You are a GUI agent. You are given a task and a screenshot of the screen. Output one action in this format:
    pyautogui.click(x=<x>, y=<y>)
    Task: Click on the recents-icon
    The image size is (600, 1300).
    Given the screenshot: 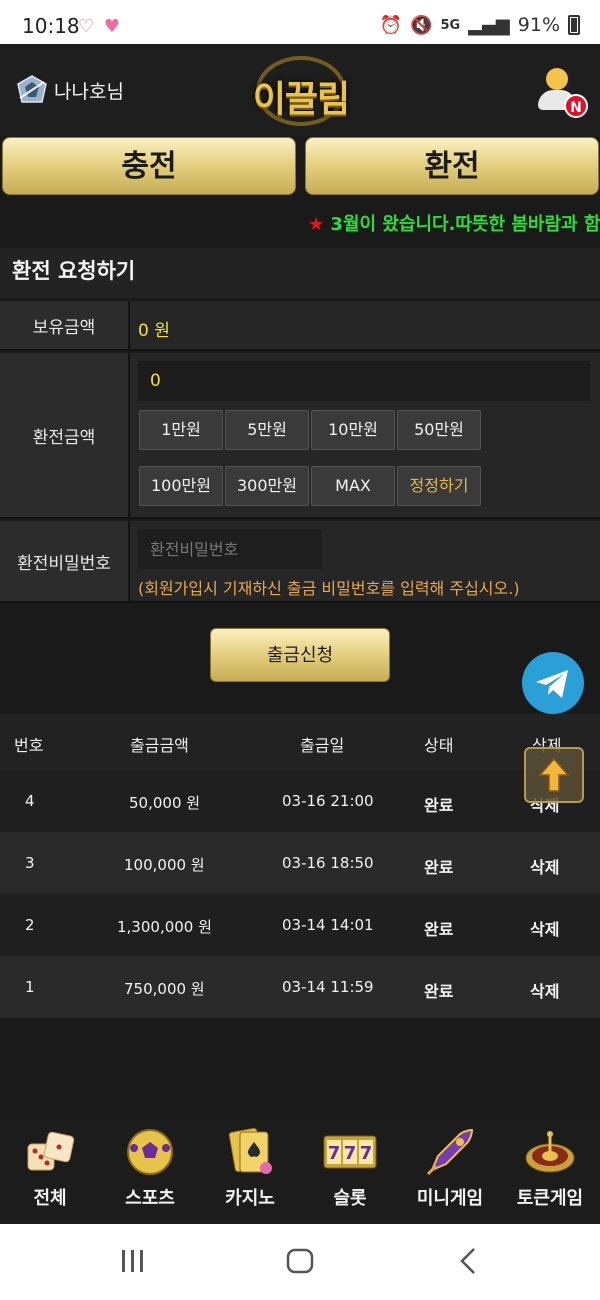 What is the action you would take?
    pyautogui.click(x=132, y=1261)
    